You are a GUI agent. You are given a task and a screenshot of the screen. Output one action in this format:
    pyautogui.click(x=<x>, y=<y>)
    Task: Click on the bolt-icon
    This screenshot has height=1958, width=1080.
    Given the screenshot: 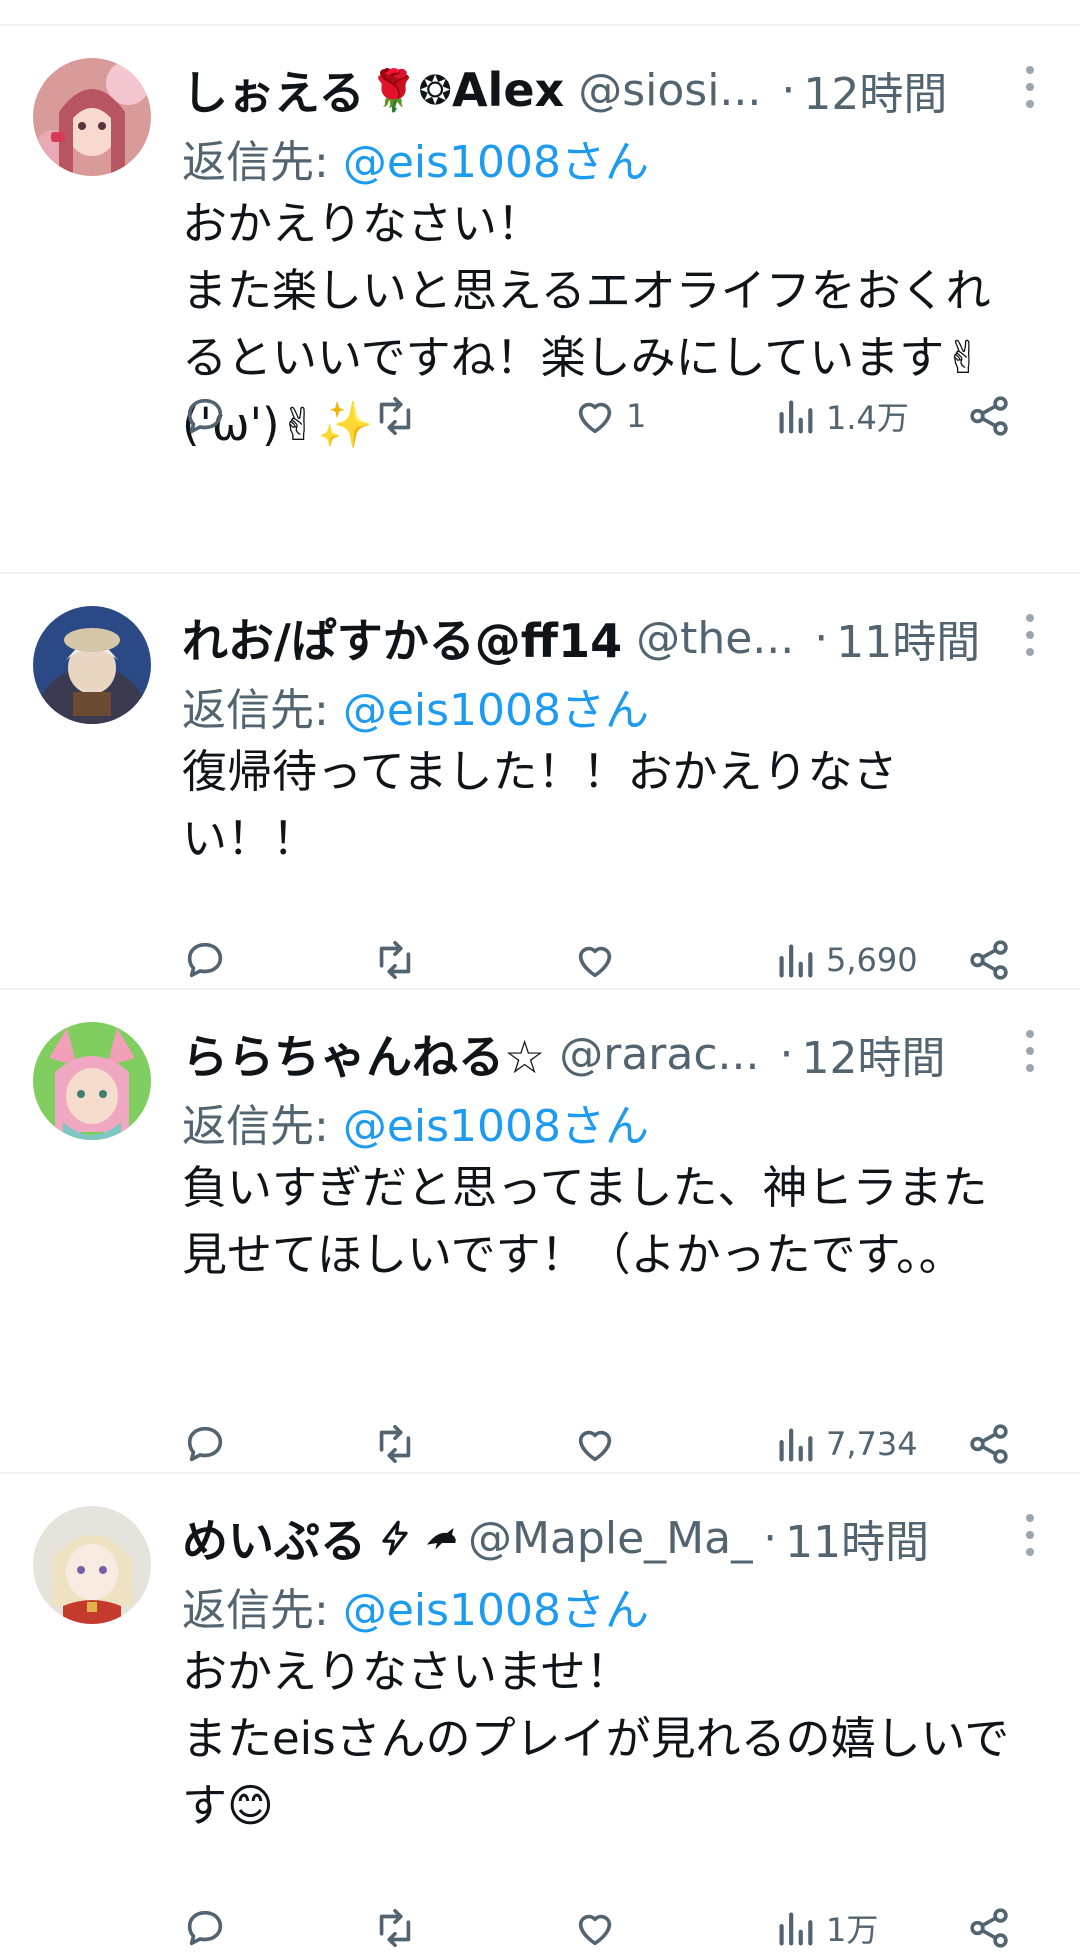 What is the action you would take?
    pyautogui.click(x=395, y=1538)
    